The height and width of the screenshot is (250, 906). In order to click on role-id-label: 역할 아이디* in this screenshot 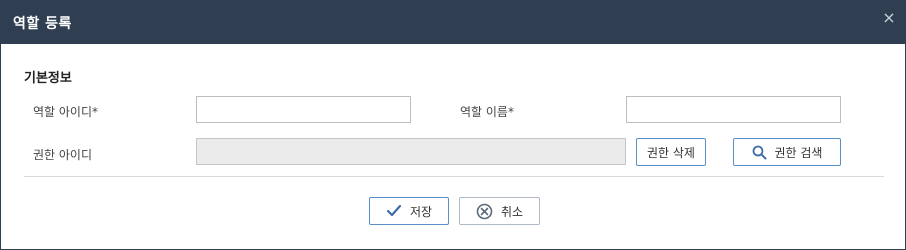, I will do `click(66, 112)`.